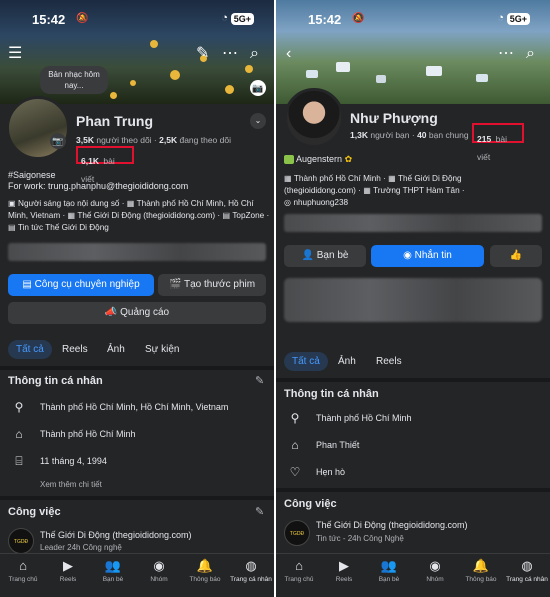 Image resolution: width=550 pixels, height=597 pixels. I want to click on create-reel-button: 🎬 Tạo thước phim, so click(212, 285).